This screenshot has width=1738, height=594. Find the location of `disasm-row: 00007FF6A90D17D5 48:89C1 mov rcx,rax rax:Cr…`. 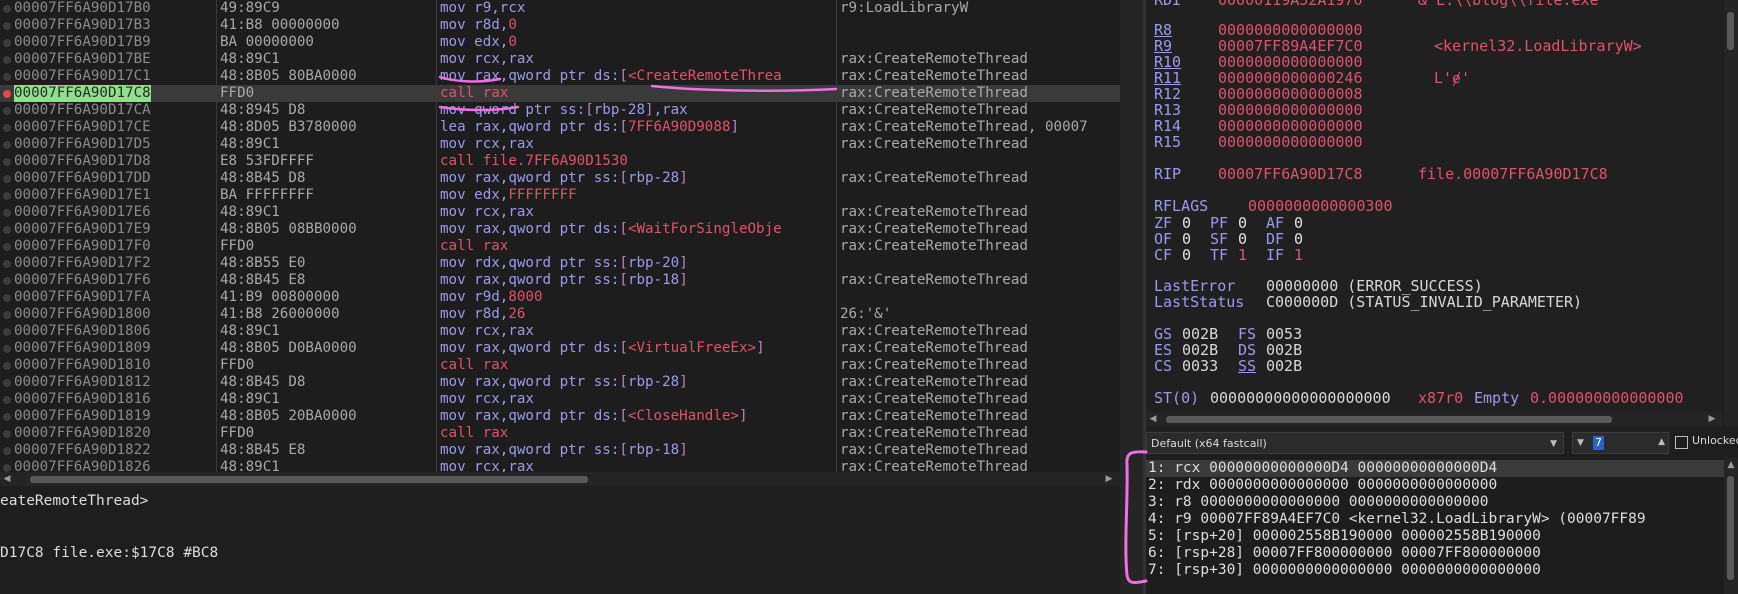

disasm-row: 00007FF6A90D17D5 48:89C1 mov rcx,rax rax:Cr… is located at coordinates (560, 144).